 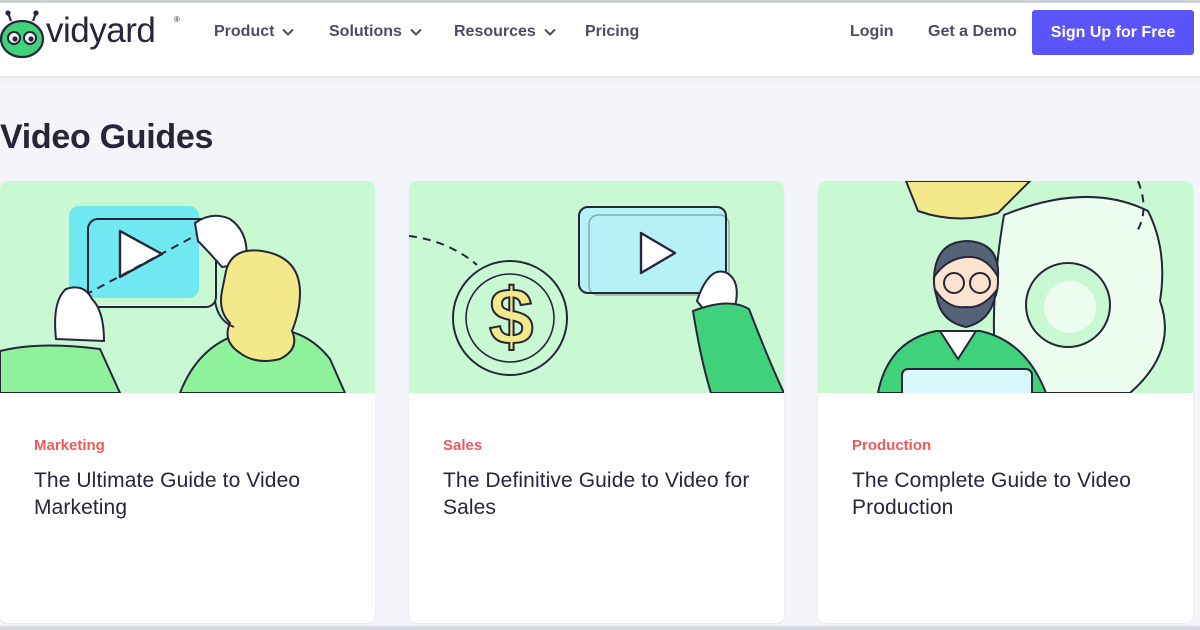 I want to click on nav-pricing-label: Pricing, so click(x=612, y=31).